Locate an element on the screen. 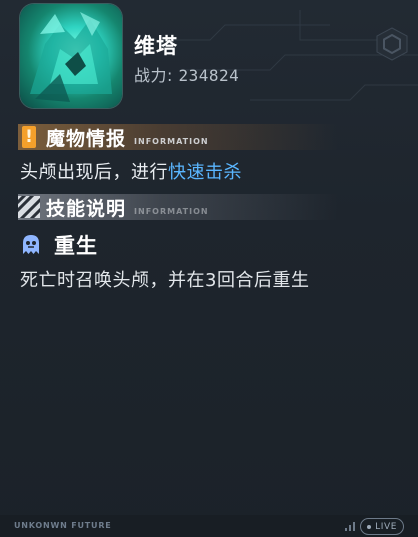  power-label: 战力: is located at coordinates (153, 75).